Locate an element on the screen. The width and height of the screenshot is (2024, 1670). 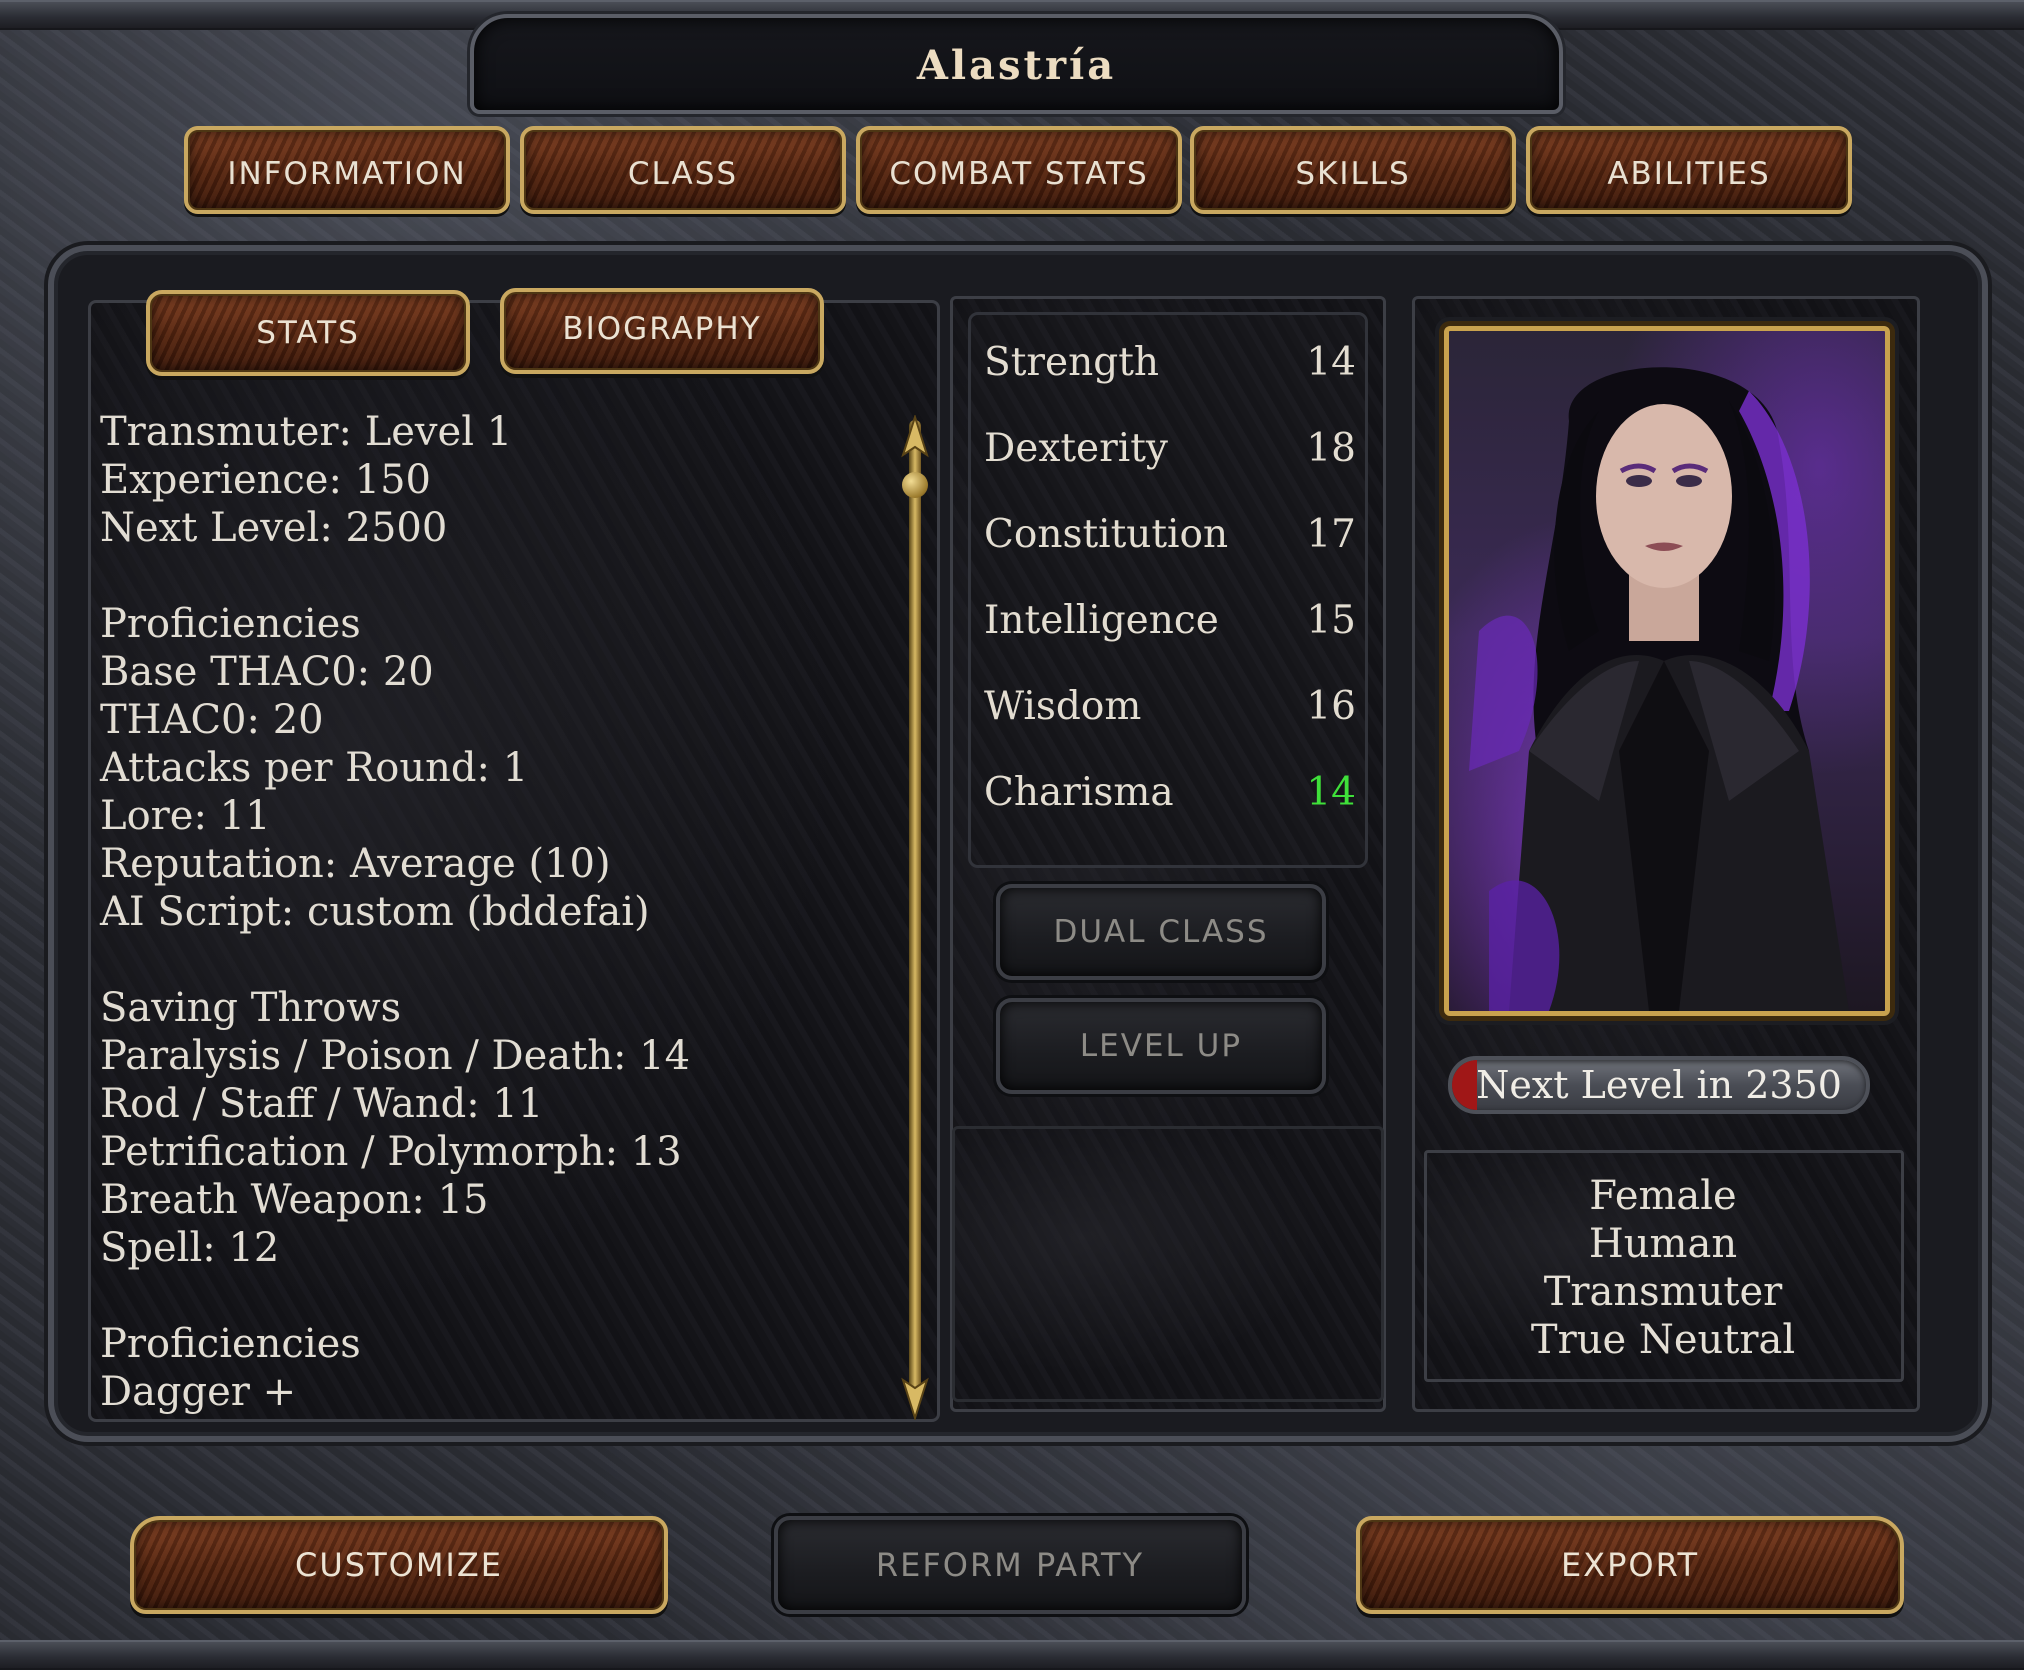
customize-button: CUSTOMIZE is located at coordinates (399, 1565).